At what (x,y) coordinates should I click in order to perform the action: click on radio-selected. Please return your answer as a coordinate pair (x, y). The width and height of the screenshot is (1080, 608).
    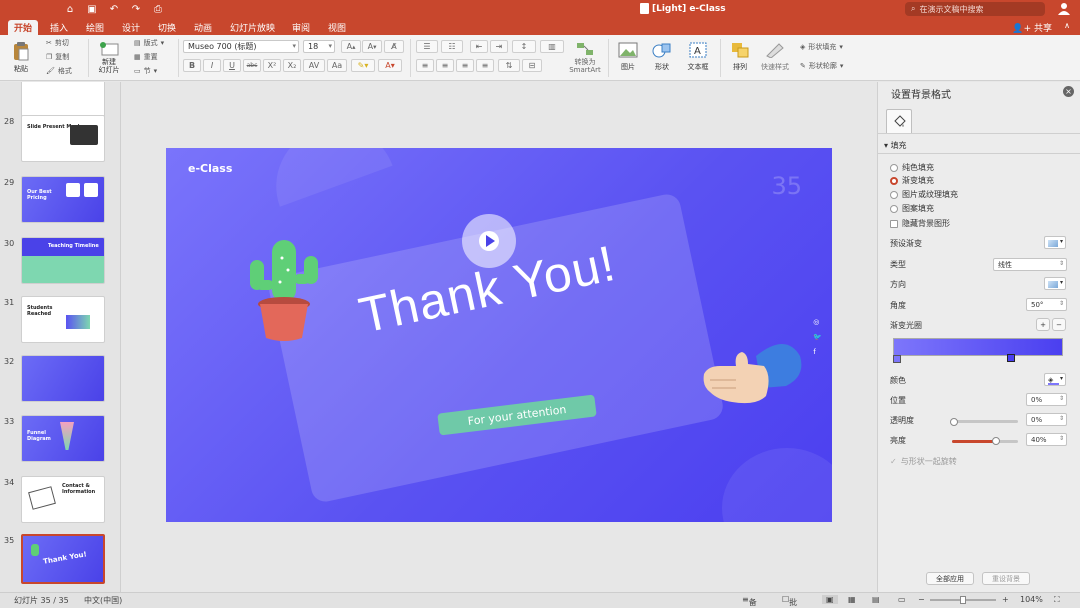
    Looking at the image, I should click on (894, 180).